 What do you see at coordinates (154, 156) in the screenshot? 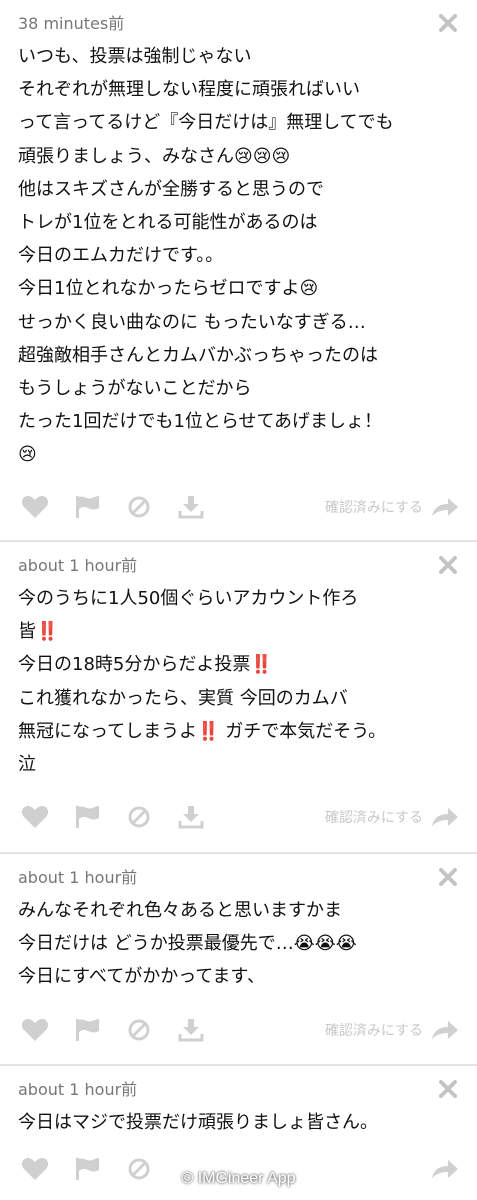
I see `comment-line: 頑張りましょう、みなさん😢😢😢` at bounding box center [154, 156].